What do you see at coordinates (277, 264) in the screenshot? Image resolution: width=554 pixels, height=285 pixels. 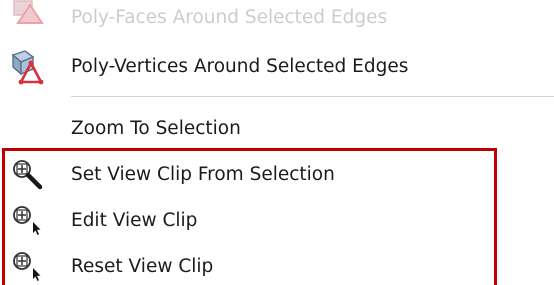 I see `menu-item-reset-view-clip: Reset View Clip` at bounding box center [277, 264].